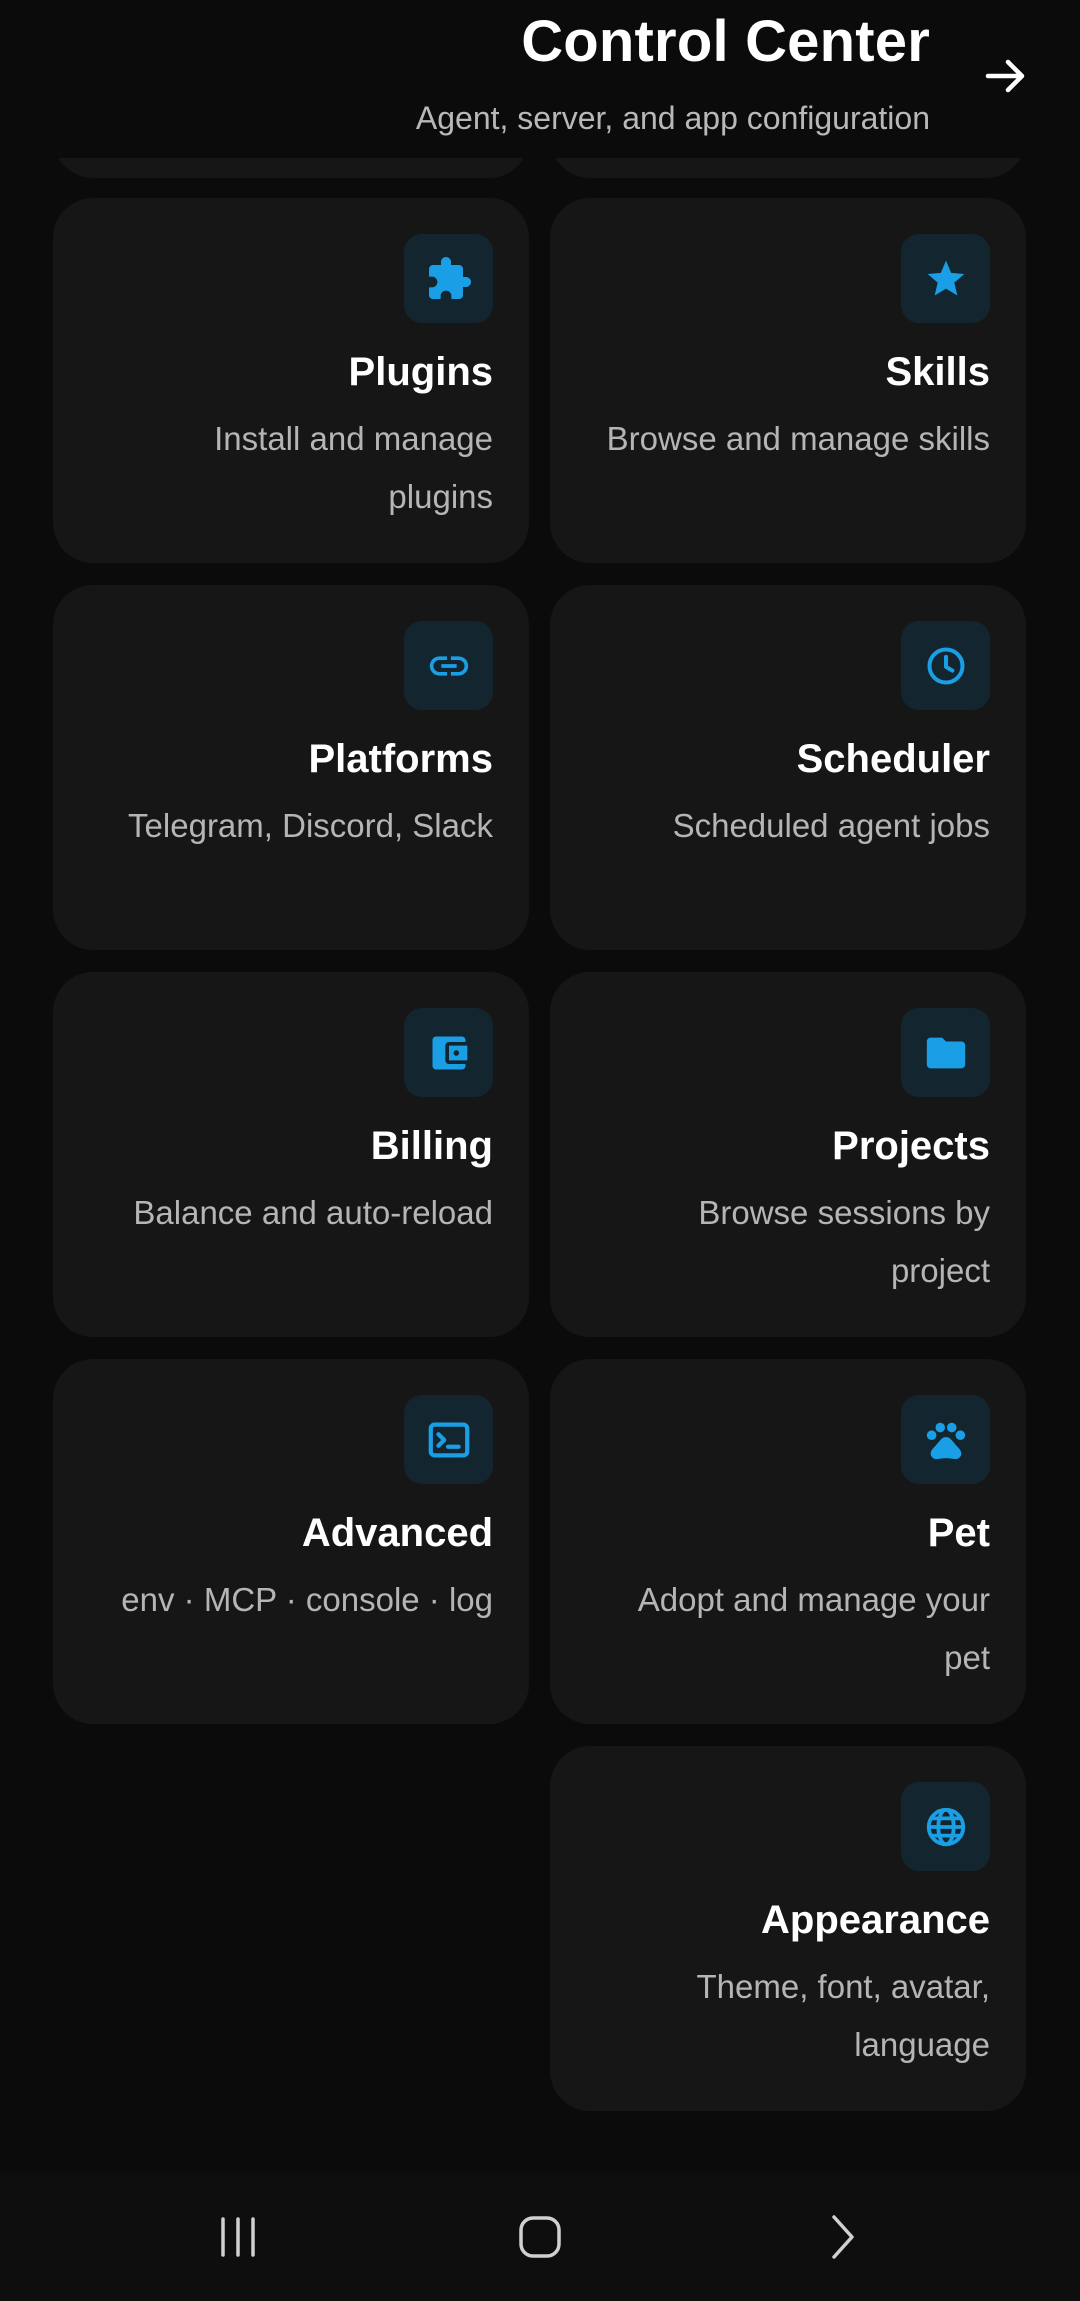  Describe the element at coordinates (958, 1533) in the screenshot. I see `card-title: Pet` at that location.